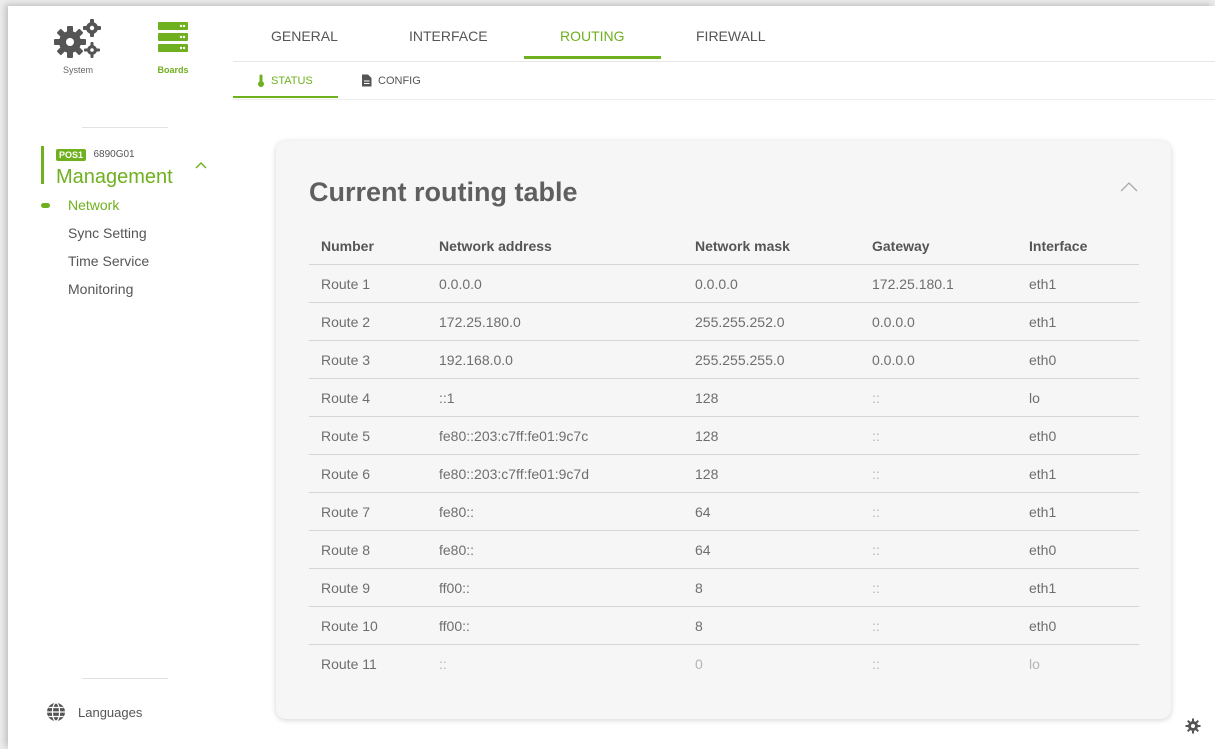 This screenshot has height=749, width=1215. What do you see at coordinates (368, 587) in the screenshot?
I see `route-number: Route 9` at bounding box center [368, 587].